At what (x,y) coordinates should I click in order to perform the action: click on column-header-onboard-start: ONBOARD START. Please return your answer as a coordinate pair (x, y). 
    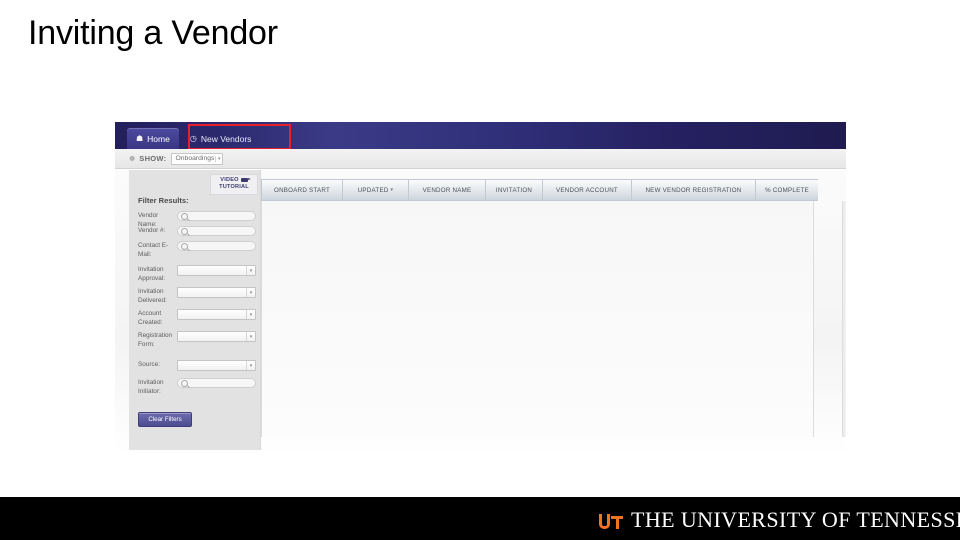
    Looking at the image, I should click on (302, 190).